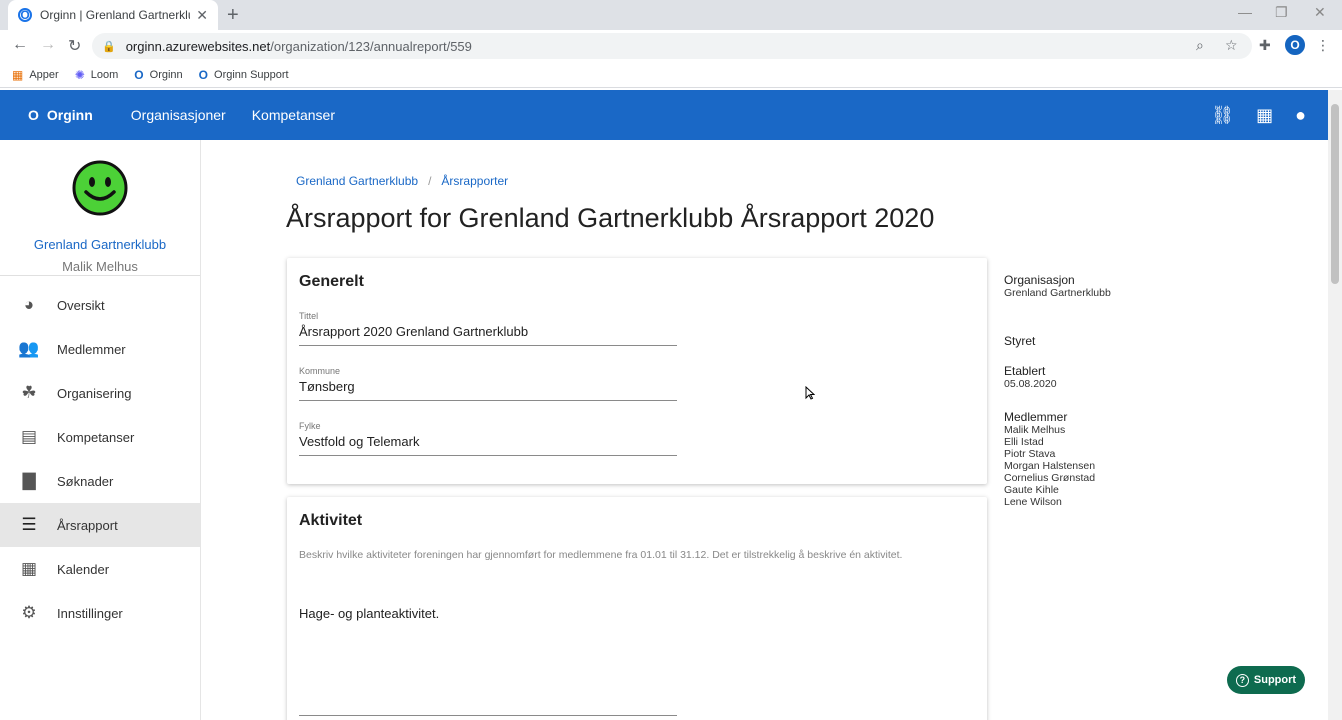  What do you see at coordinates (1275, 680) in the screenshot?
I see `support-label: Support` at bounding box center [1275, 680].